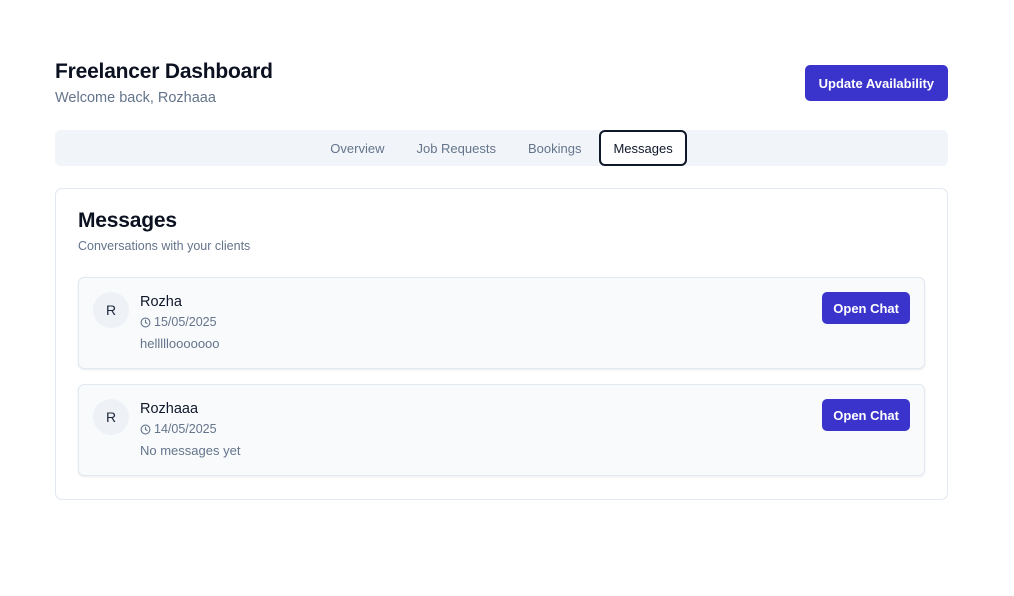 This screenshot has width=1014, height=596. I want to click on tab-overview: Overview, so click(357, 148).